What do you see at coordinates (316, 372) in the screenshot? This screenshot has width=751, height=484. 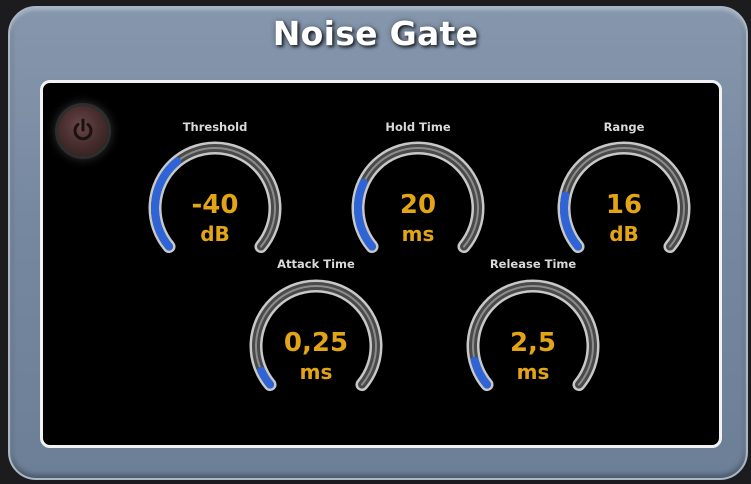 I see `attack-time-unit: ms` at bounding box center [316, 372].